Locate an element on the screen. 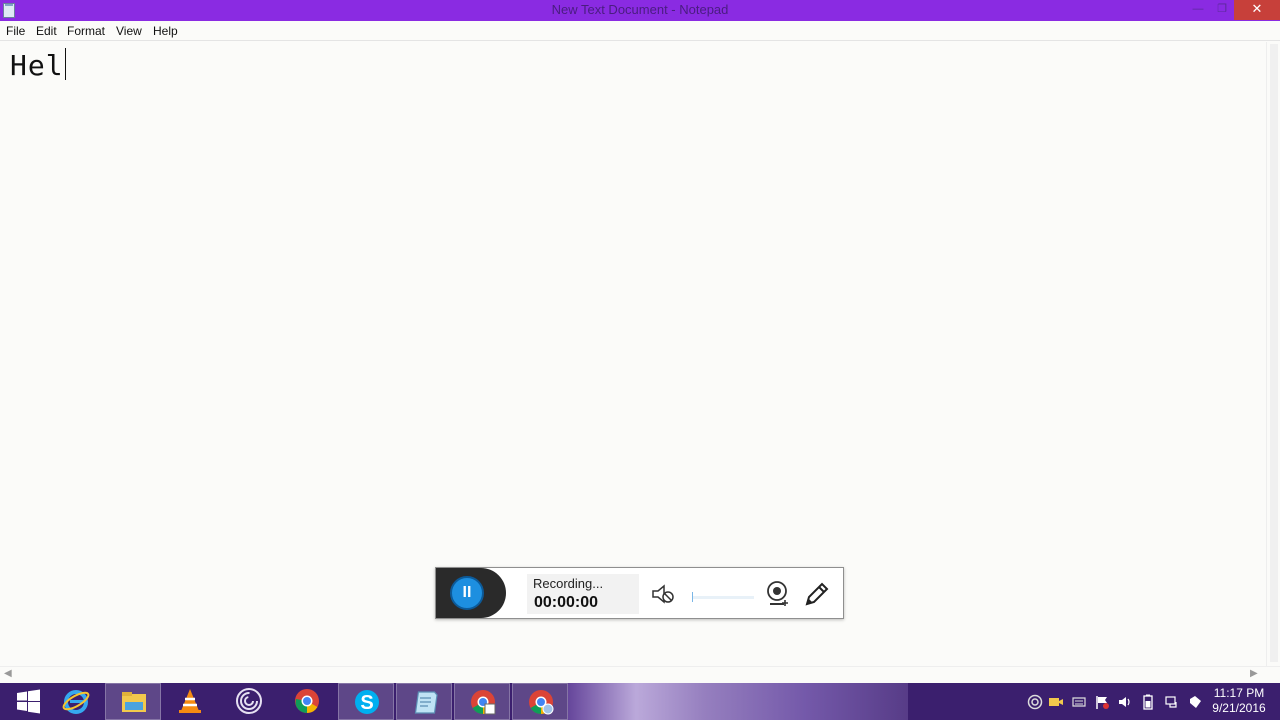 This screenshot has height=720, width=1280. restore-button: ❐ is located at coordinates (1222, 10).